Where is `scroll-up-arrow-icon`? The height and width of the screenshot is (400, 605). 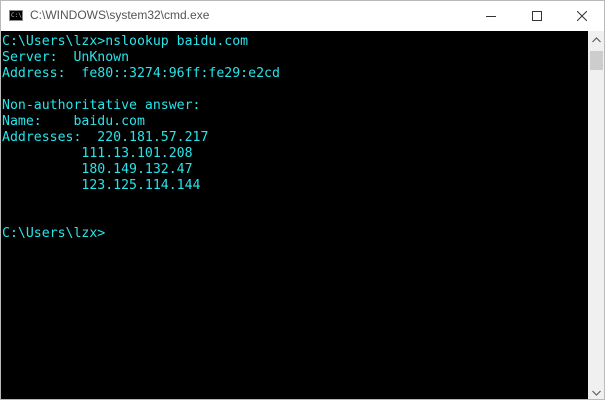 scroll-up-arrow-icon is located at coordinates (596, 39).